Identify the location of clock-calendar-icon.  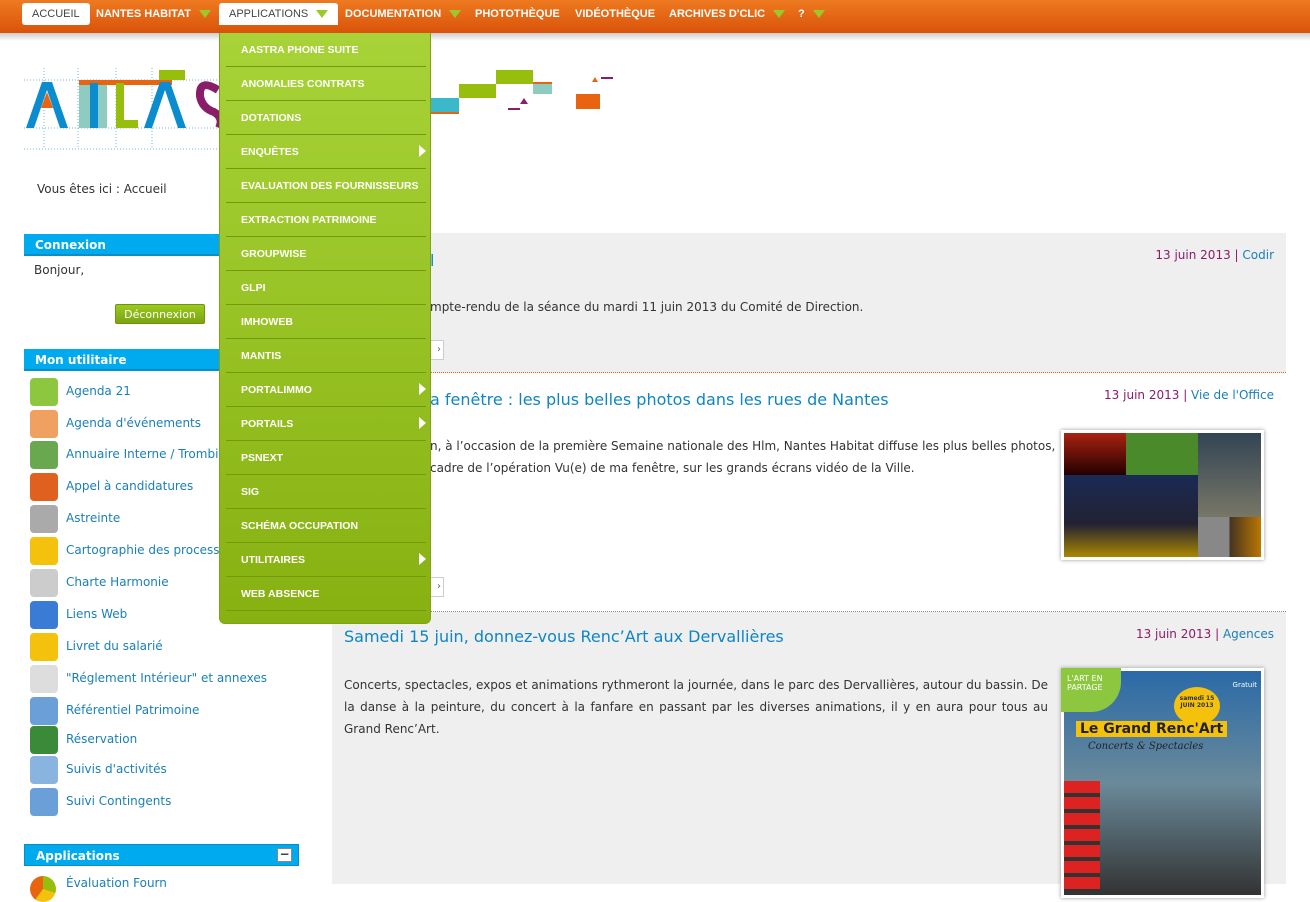
(44, 740).